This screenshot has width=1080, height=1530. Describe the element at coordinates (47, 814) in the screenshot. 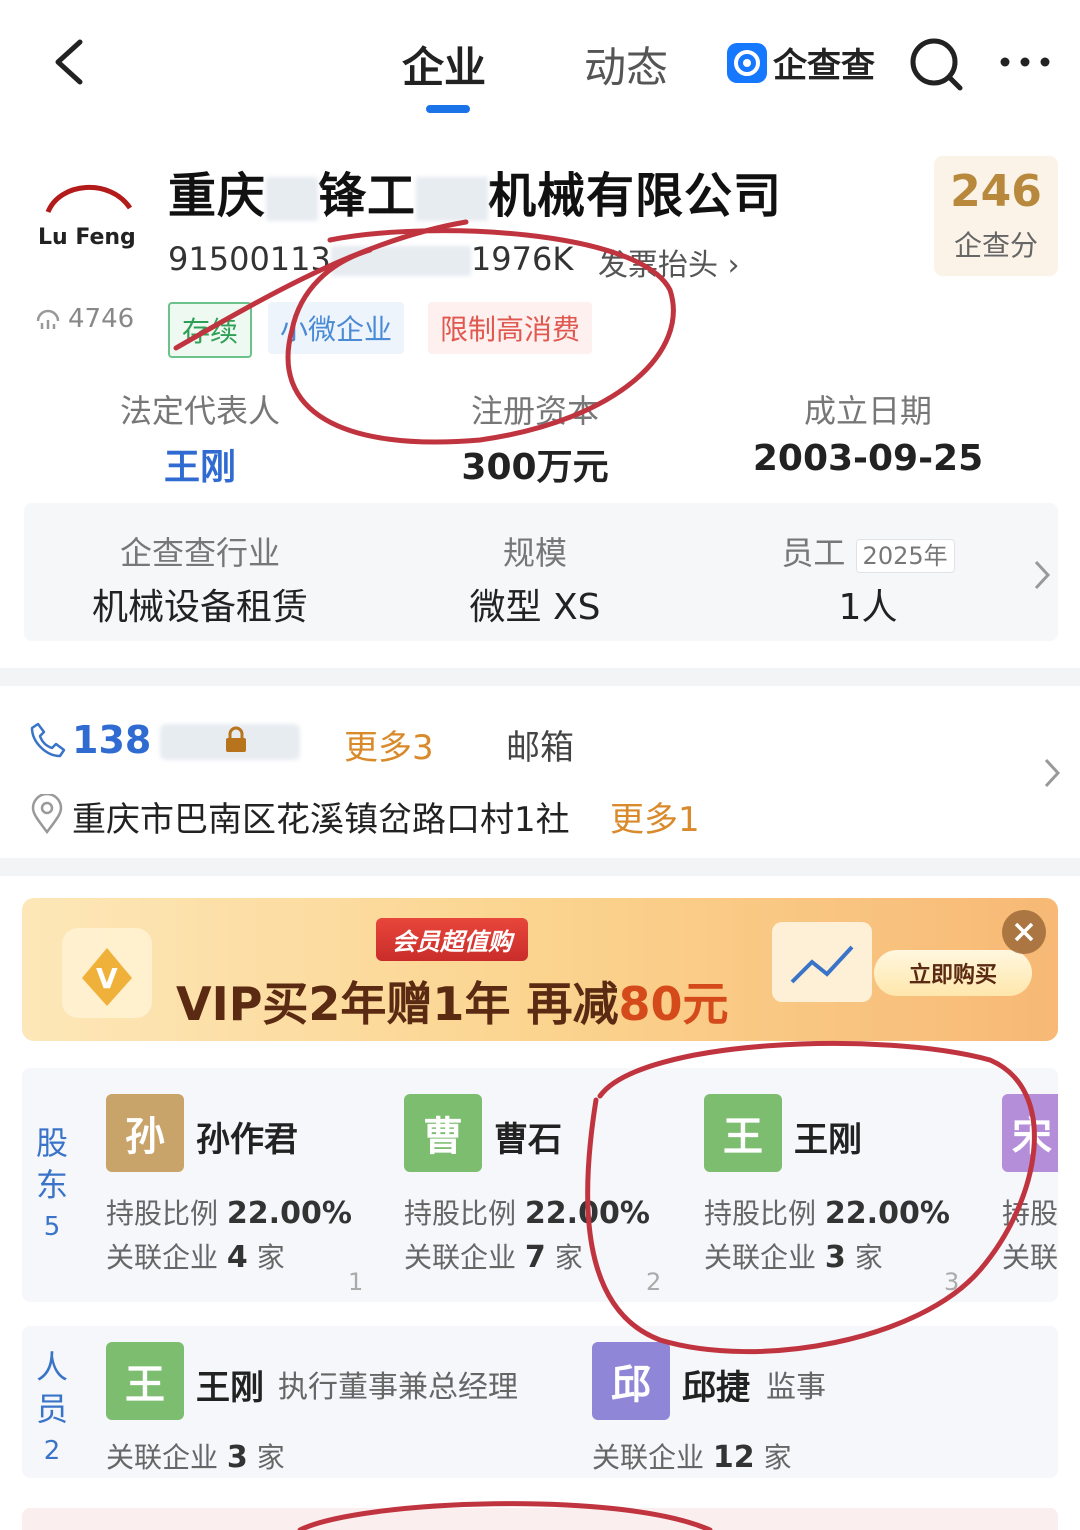

I see `location-pin-icon` at that location.